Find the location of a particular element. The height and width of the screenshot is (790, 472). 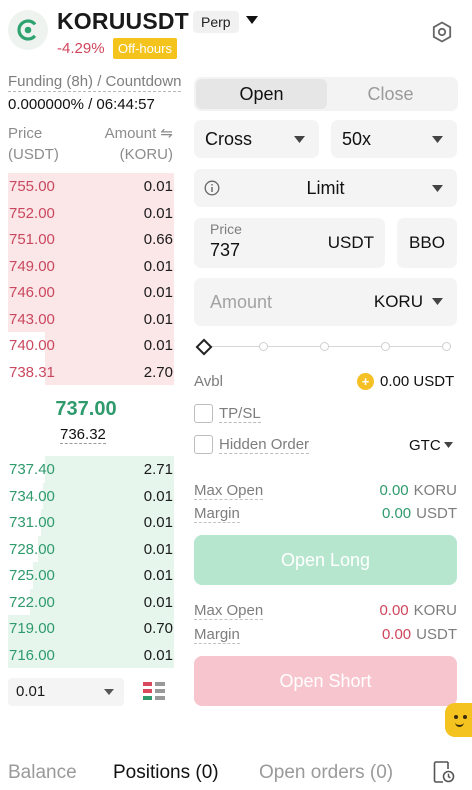

long-max-open-label: Max Open is located at coordinates (229, 491).